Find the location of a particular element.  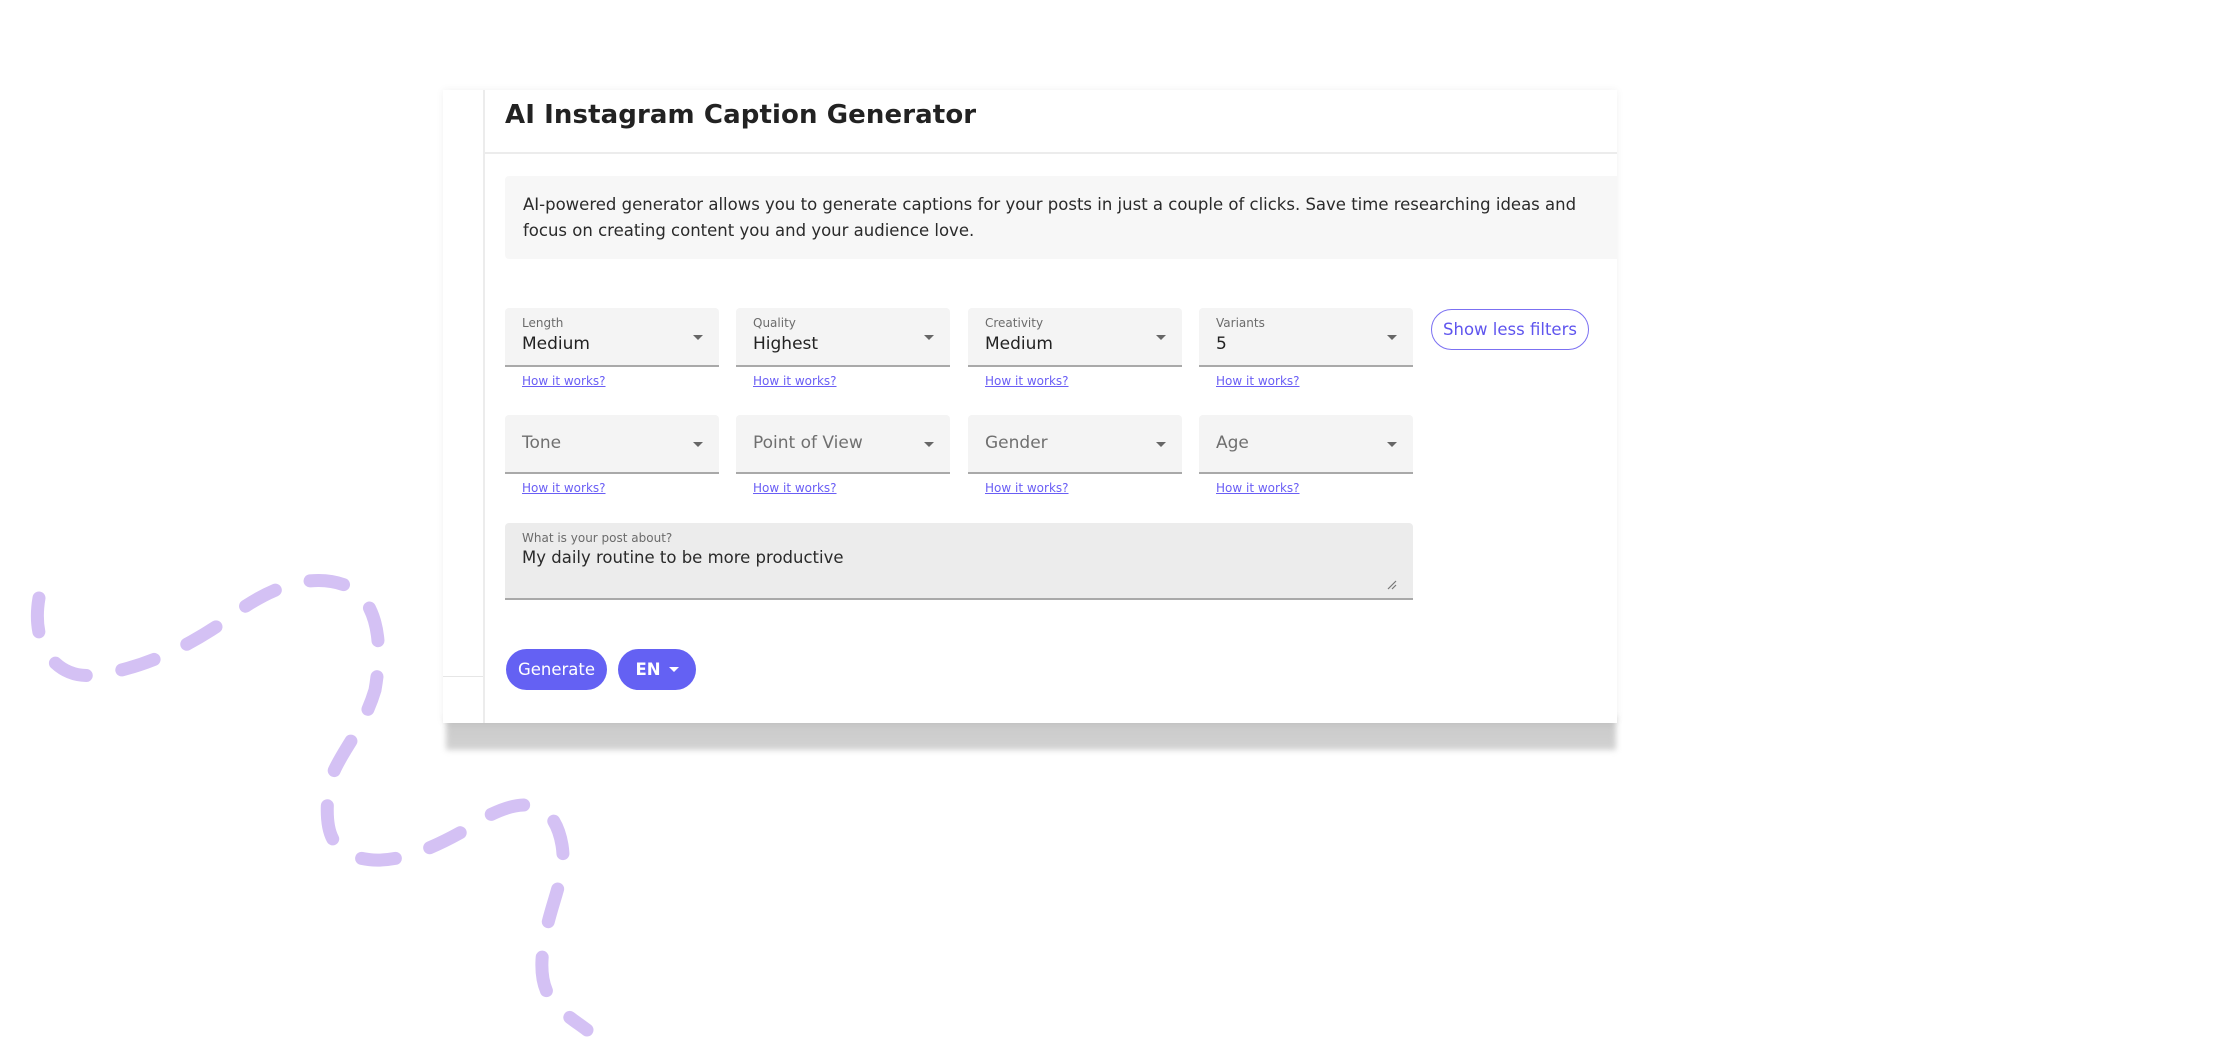

age-select: Age is located at coordinates (1306, 444).